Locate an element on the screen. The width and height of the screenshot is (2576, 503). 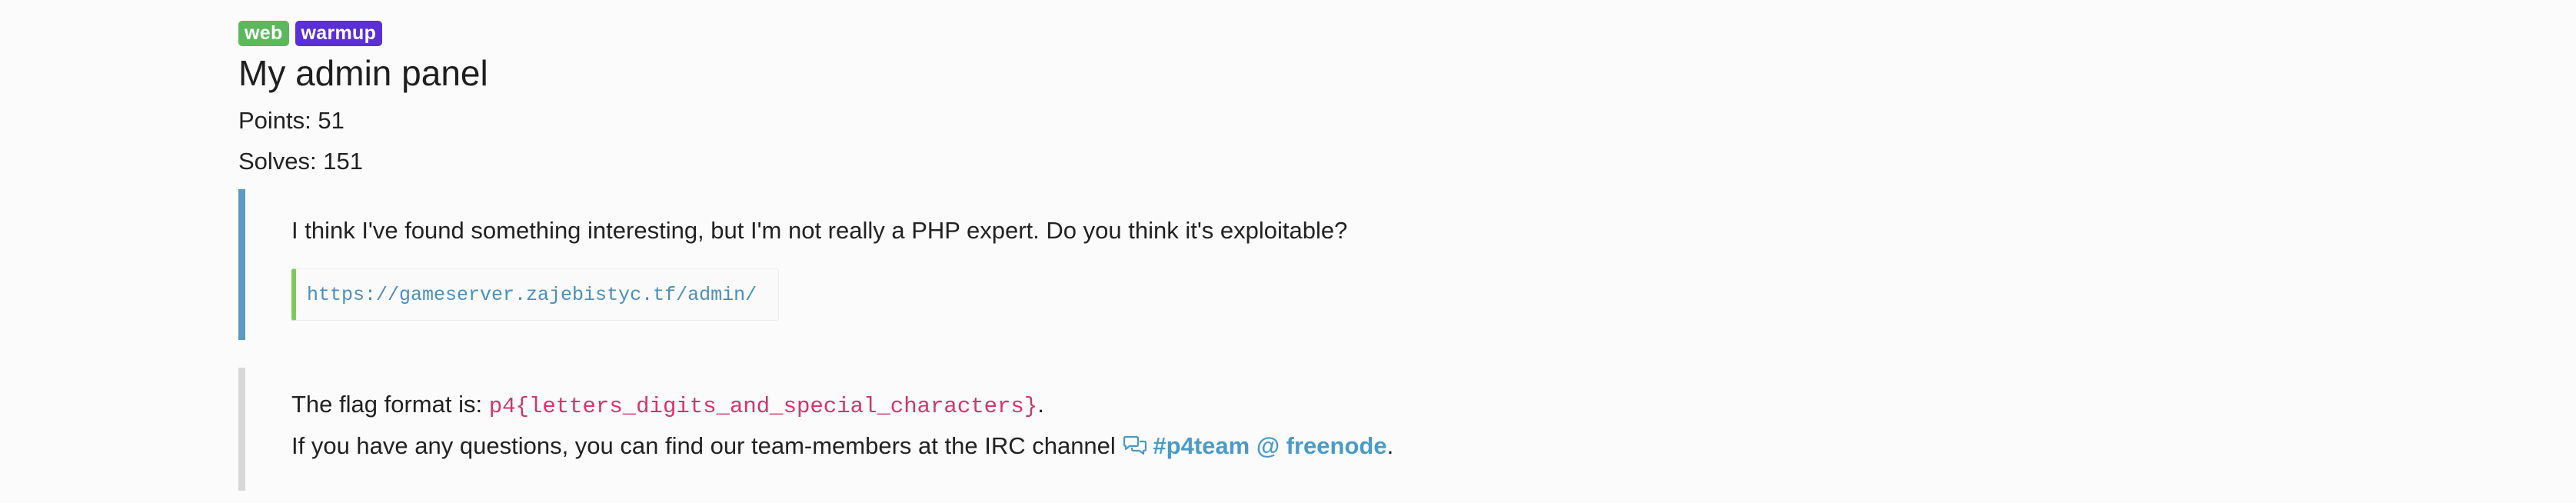
flag-format-suffix: . is located at coordinates (1040, 404).